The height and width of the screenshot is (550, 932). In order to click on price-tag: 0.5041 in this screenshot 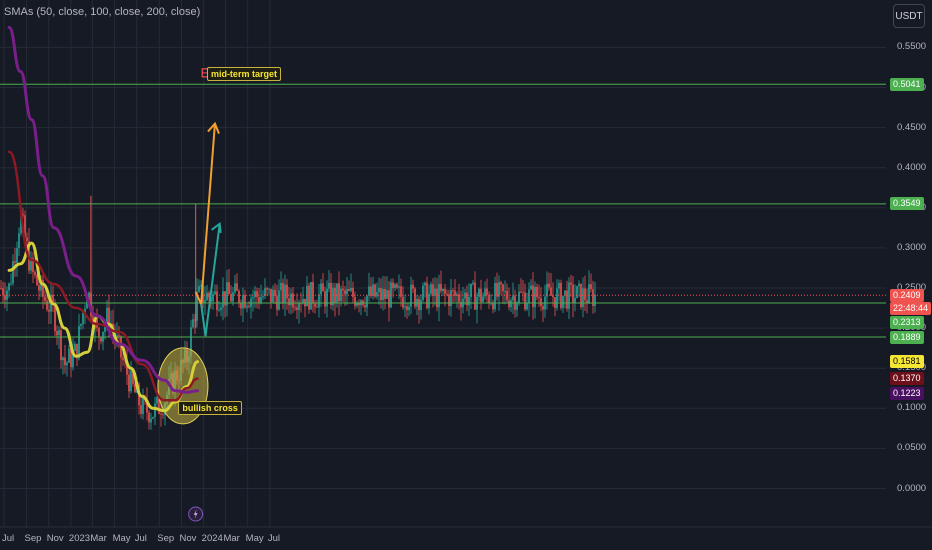, I will do `click(907, 84)`.